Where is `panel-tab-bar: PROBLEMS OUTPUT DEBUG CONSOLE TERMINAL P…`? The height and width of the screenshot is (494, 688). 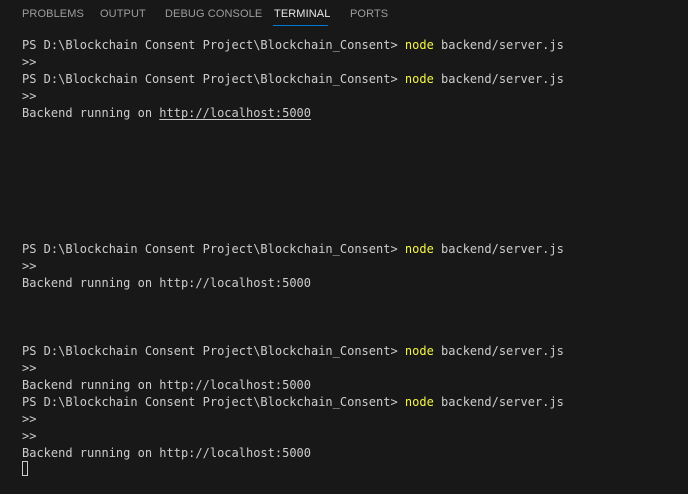 panel-tab-bar: PROBLEMS OUTPUT DEBUG CONSOLE TERMINAL P… is located at coordinates (344, 15).